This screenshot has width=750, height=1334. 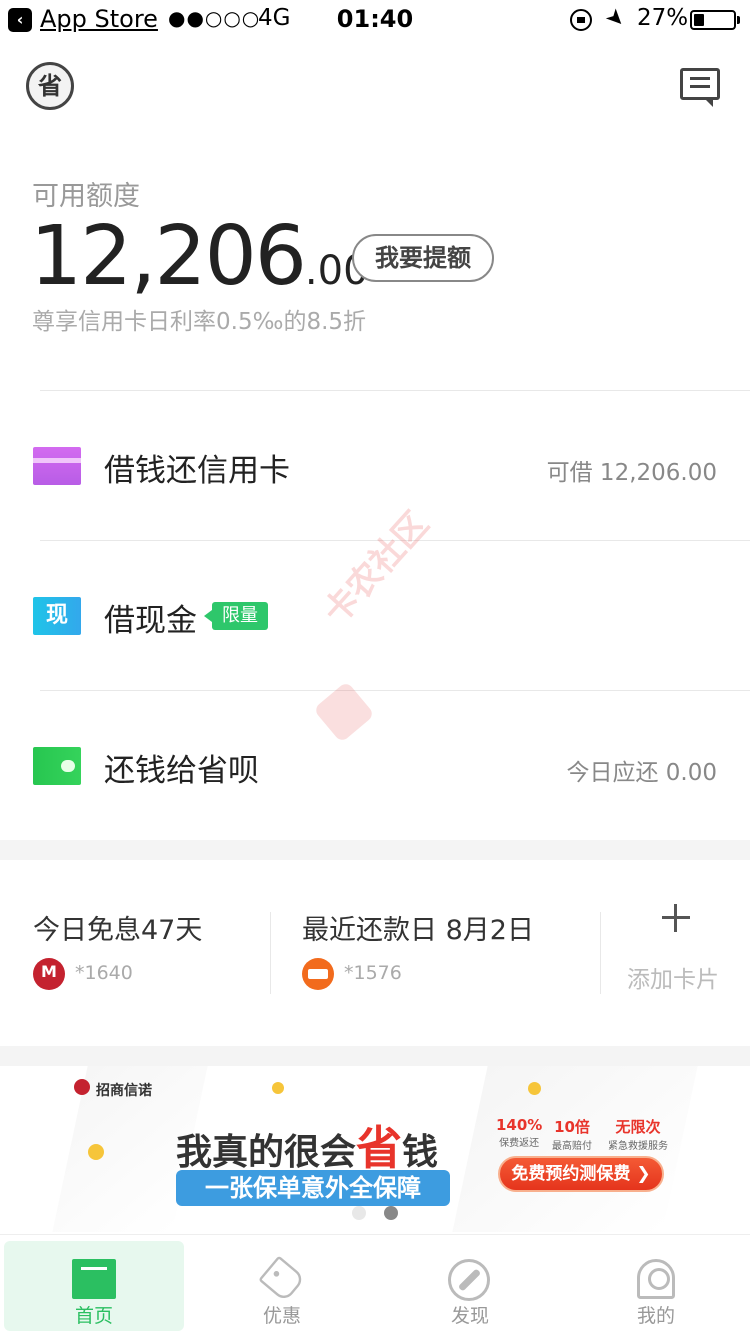 I want to click on limited-badge: 限量, so click(x=236, y=616).